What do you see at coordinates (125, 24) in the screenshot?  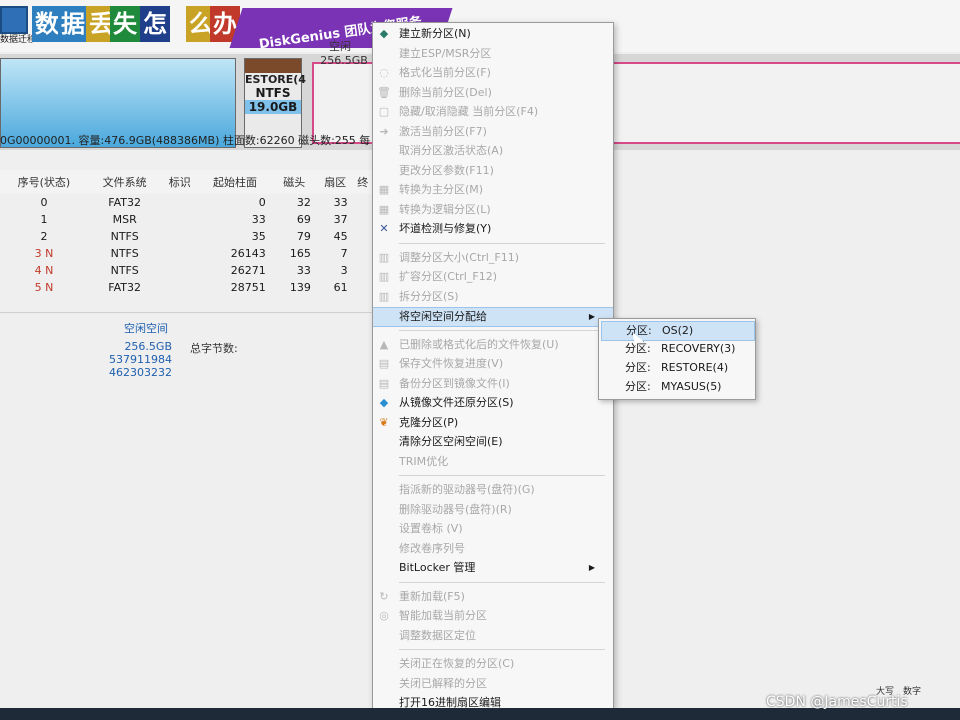 I see `ad-tile: 失` at bounding box center [125, 24].